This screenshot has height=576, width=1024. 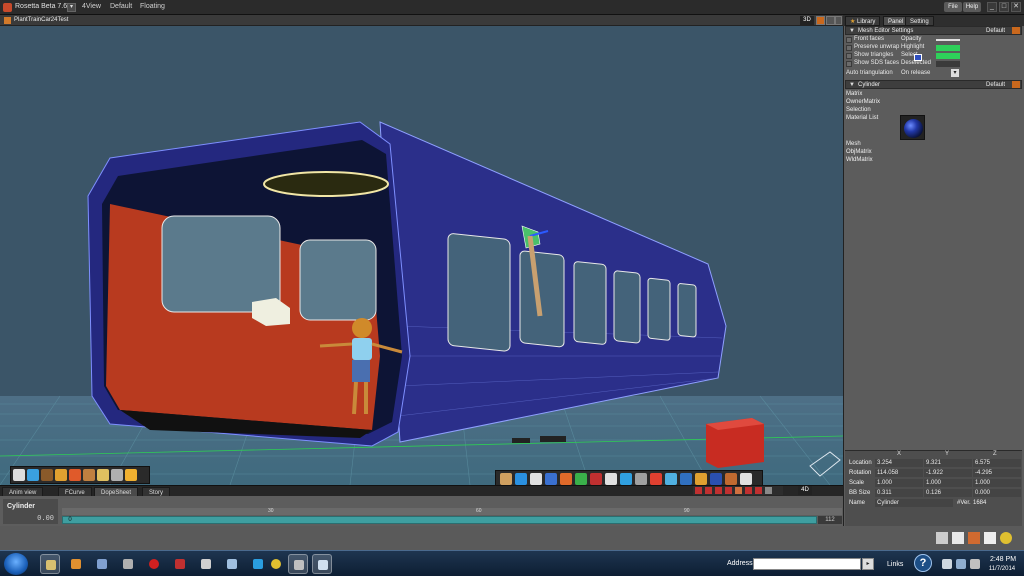 I want to click on weld-tool-icon, so click(x=641, y=479).